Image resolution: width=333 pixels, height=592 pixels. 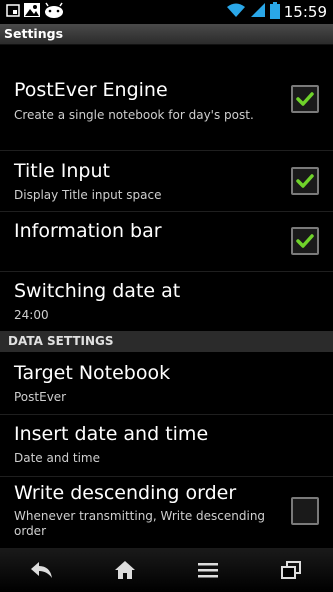 I want to click on wifi-icon, so click(x=236, y=12).